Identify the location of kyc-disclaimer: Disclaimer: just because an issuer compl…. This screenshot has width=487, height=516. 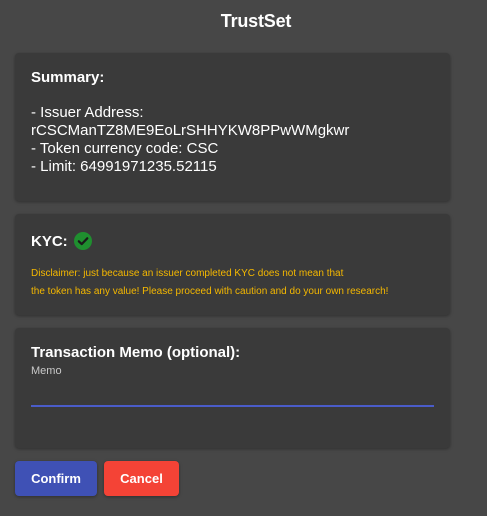
(232, 283).